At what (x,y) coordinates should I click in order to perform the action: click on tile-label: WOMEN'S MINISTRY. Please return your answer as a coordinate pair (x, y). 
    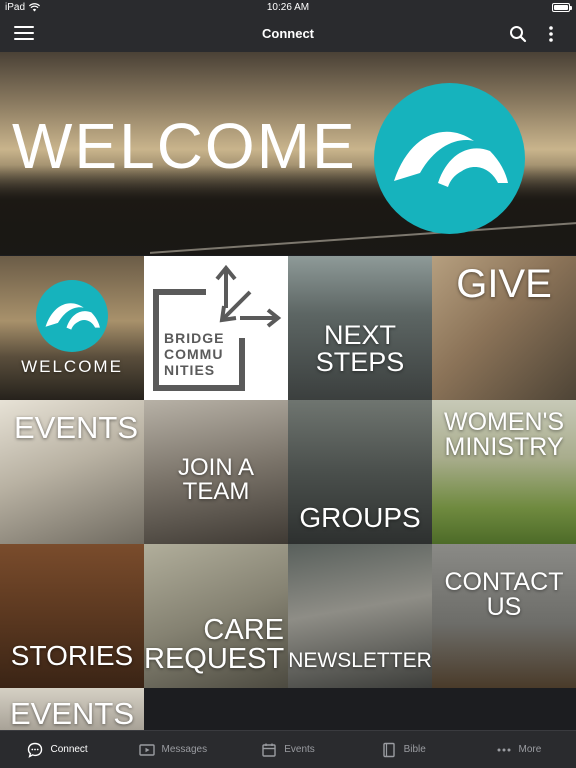
    Looking at the image, I should click on (504, 434).